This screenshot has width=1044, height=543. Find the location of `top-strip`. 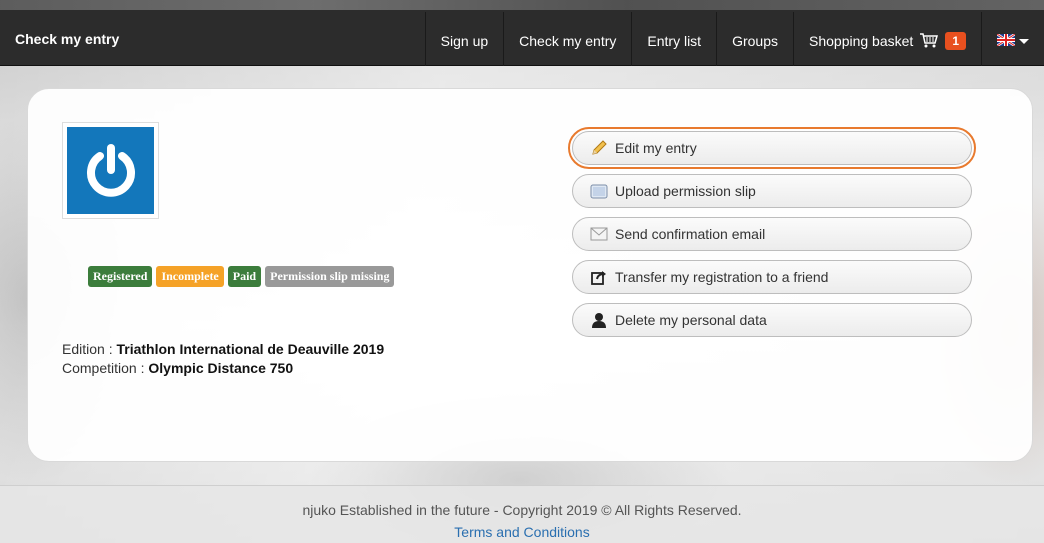

top-strip is located at coordinates (522, 5).